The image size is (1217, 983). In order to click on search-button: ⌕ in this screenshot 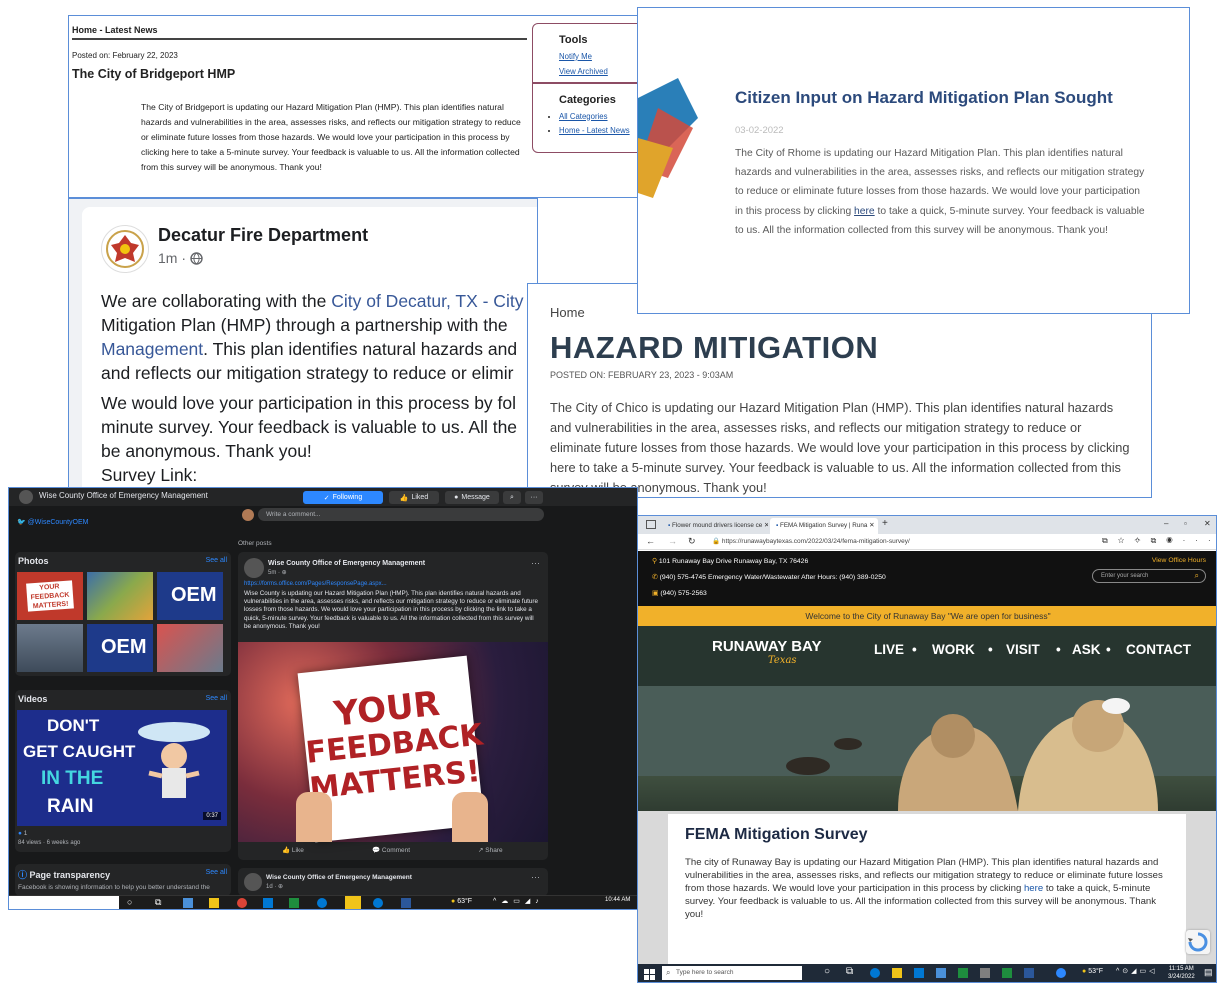, I will do `click(512, 497)`.